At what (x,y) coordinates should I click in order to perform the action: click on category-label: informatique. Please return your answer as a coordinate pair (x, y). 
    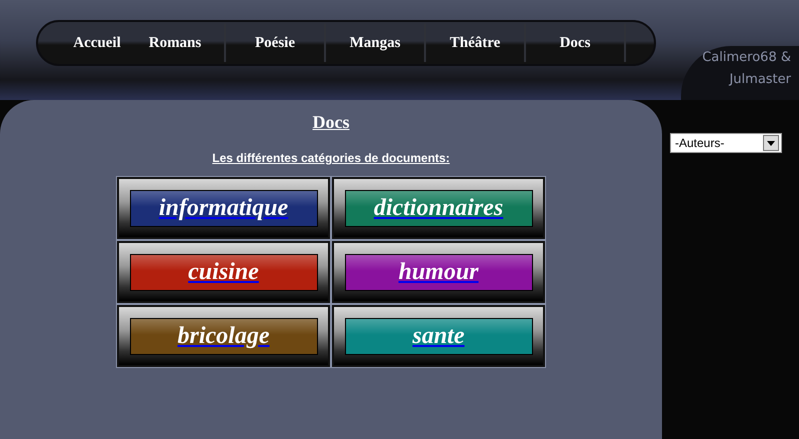
    Looking at the image, I should click on (224, 208).